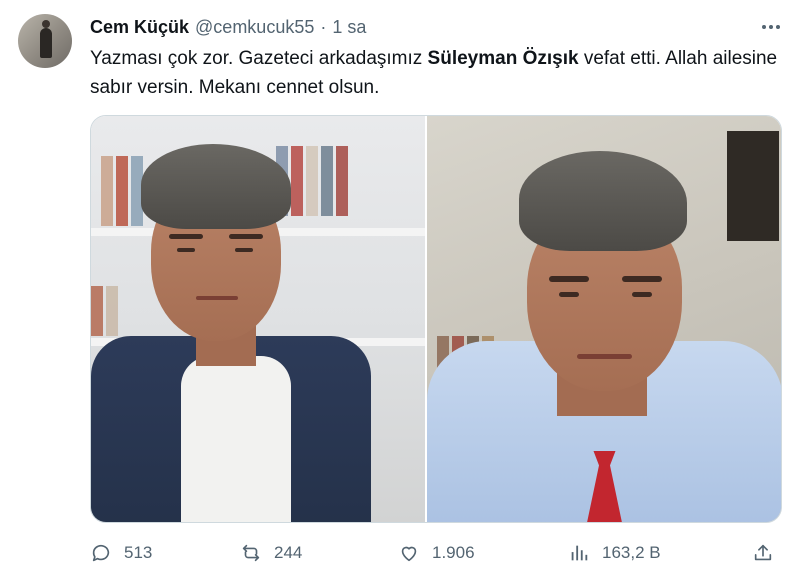 This screenshot has height=583, width=811. Describe the element at coordinates (236, 439) in the screenshot. I see `person-tshirt` at that location.